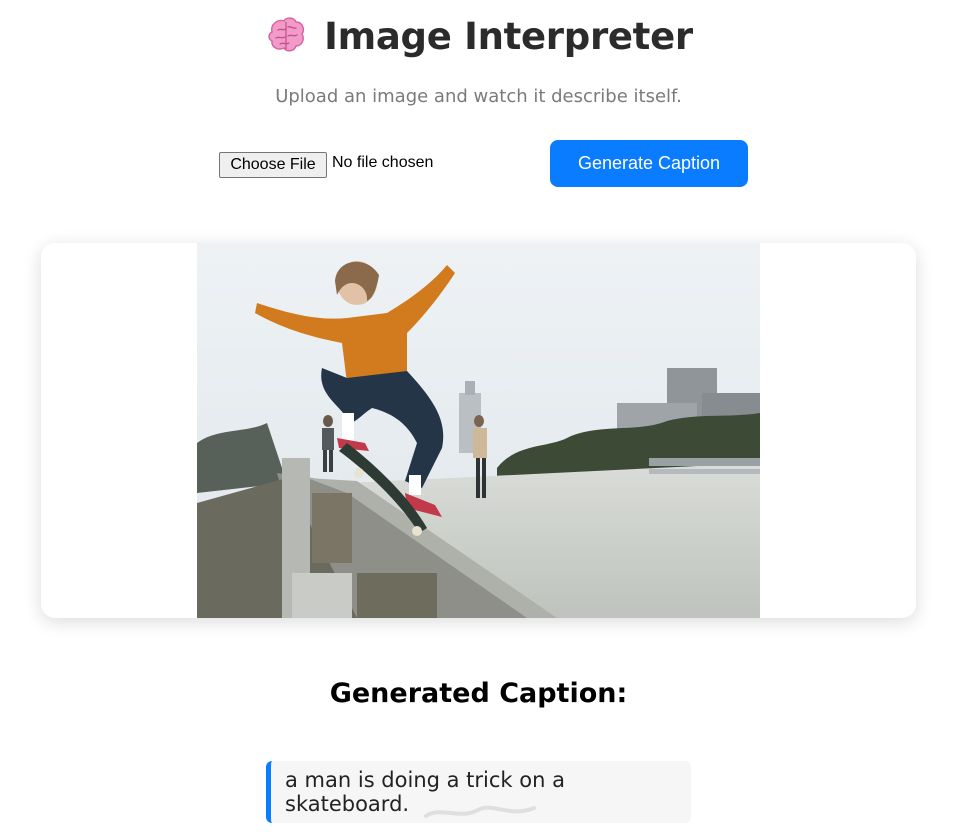 The height and width of the screenshot is (840, 957). Describe the element at coordinates (649, 163) in the screenshot. I see `generate-caption-button: Generate Caption` at that location.